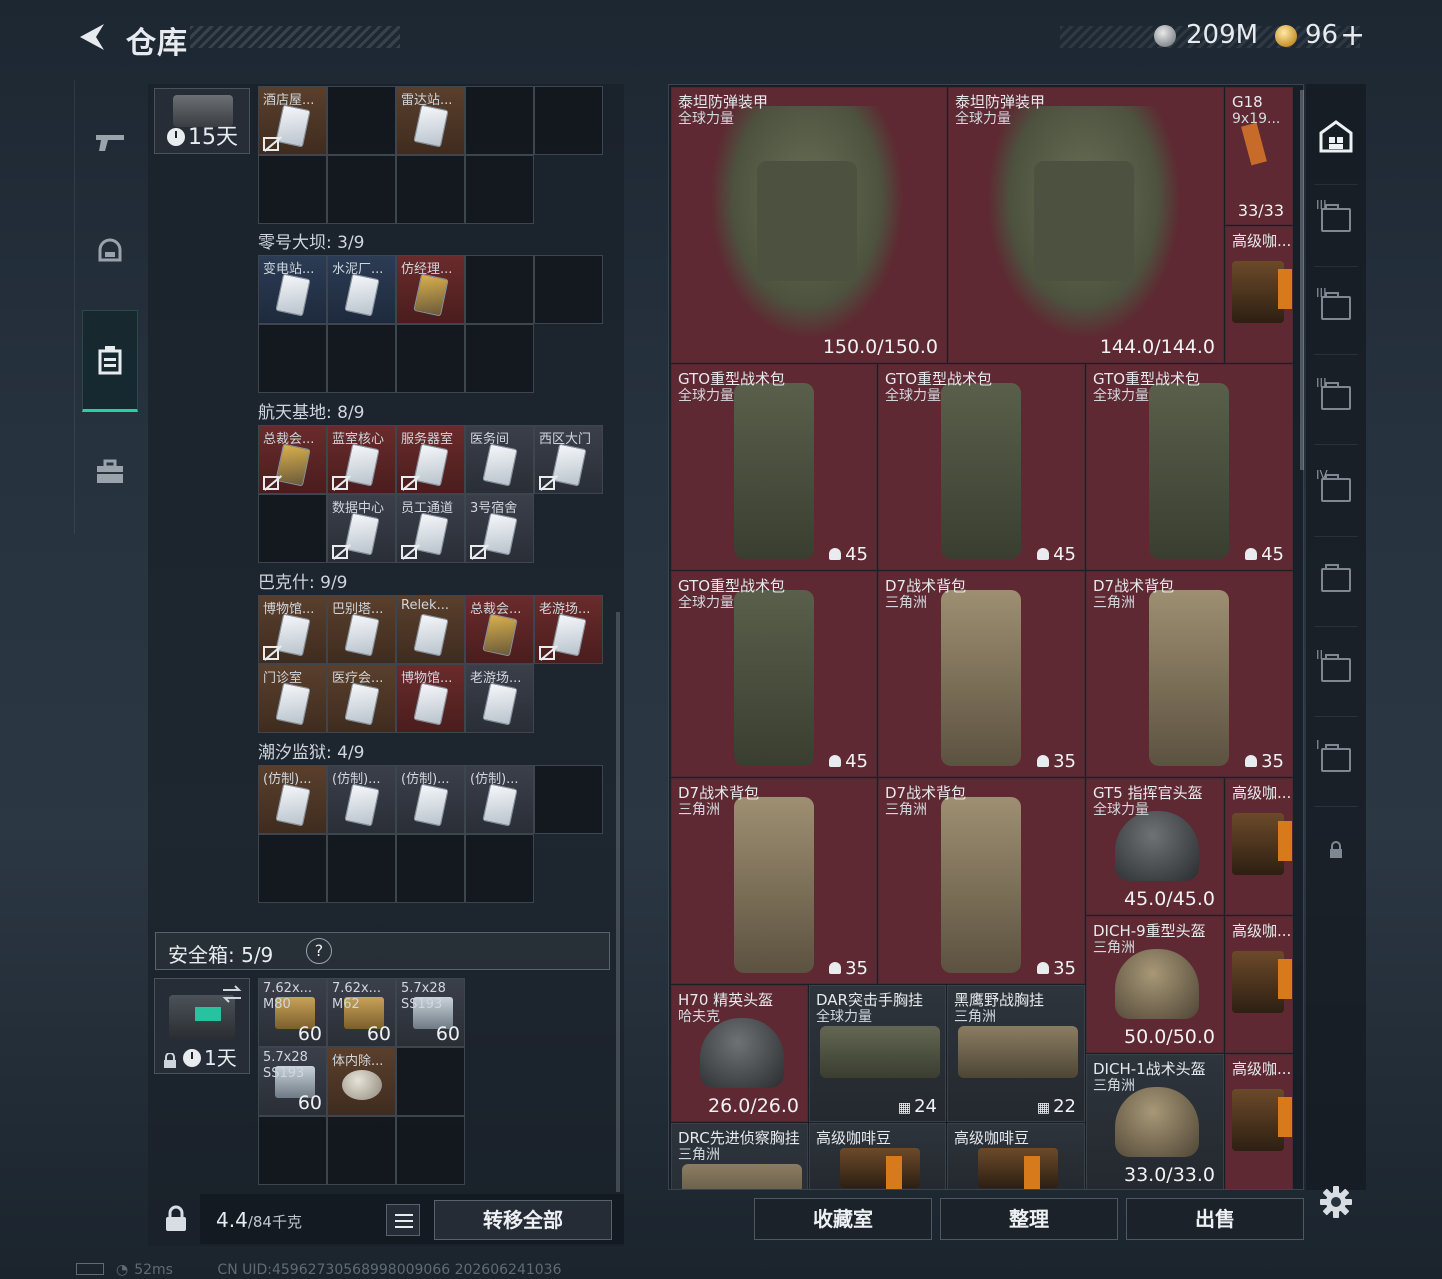 This screenshot has height=1279, width=1442. What do you see at coordinates (618, 902) in the screenshot?
I see `left-scrollbar` at bounding box center [618, 902].